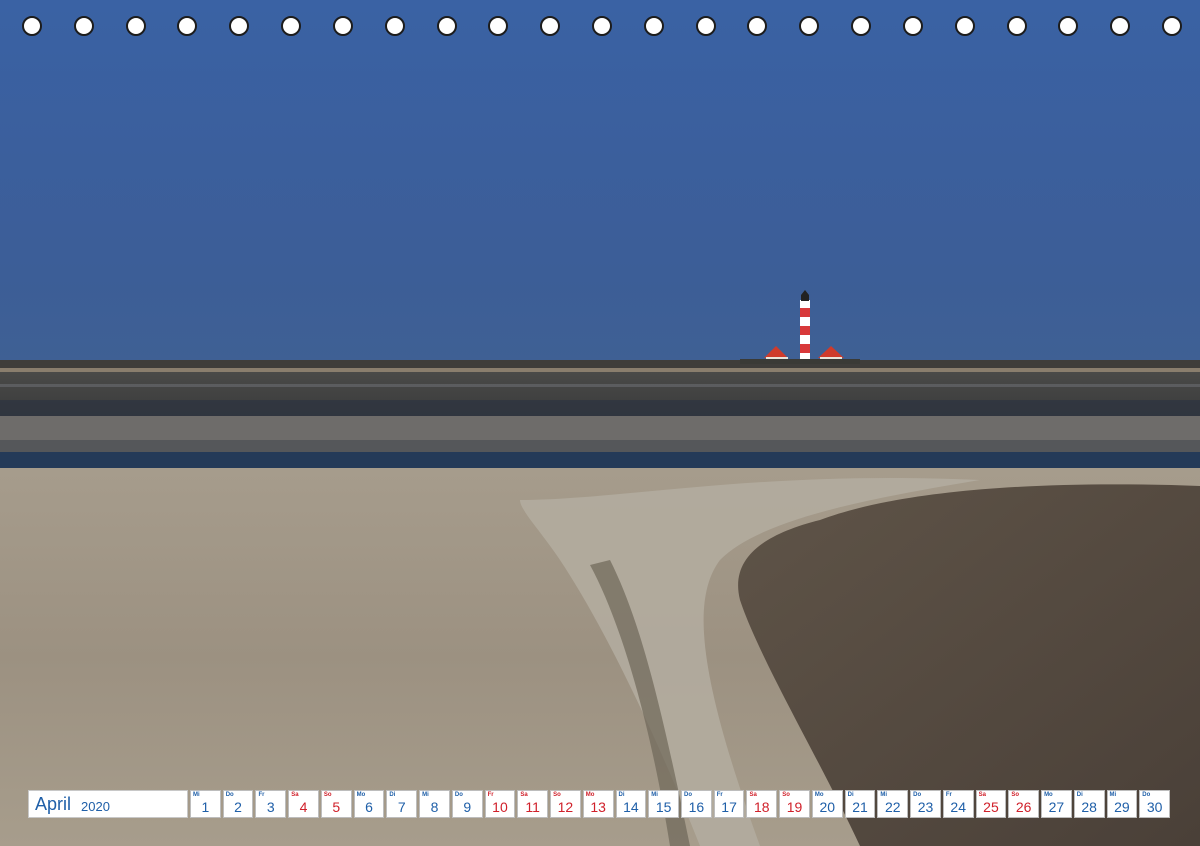  What do you see at coordinates (892, 807) in the screenshot?
I see `day-number: 22` at bounding box center [892, 807].